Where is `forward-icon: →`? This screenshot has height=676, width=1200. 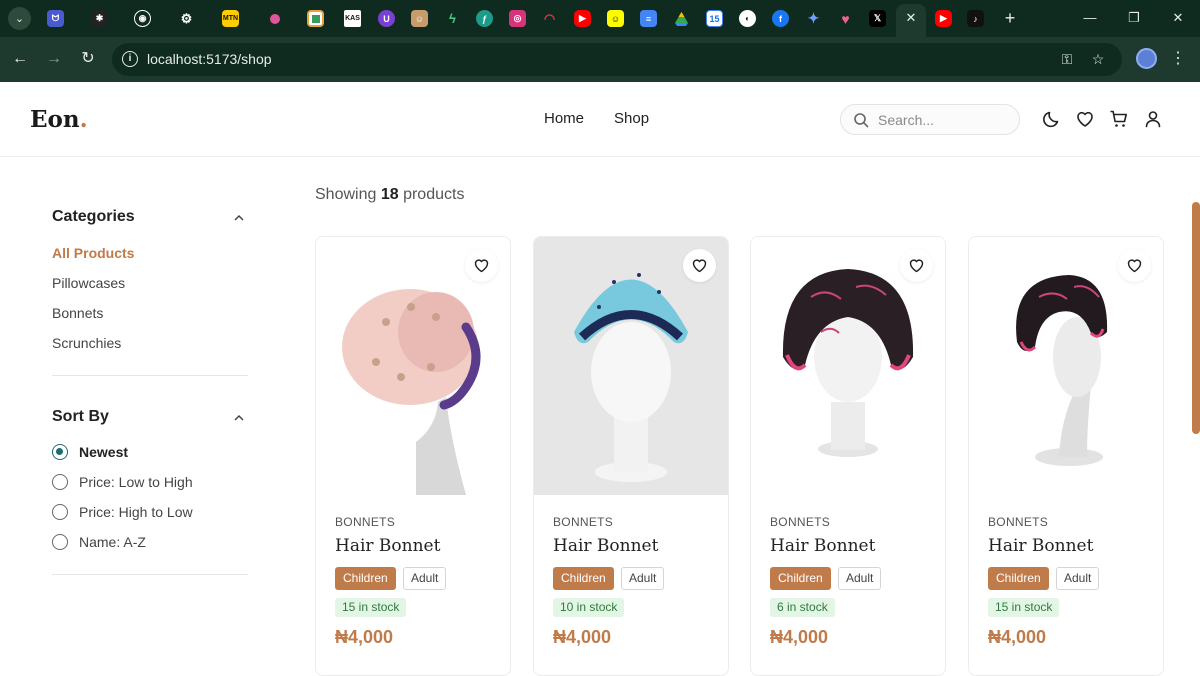 forward-icon: → is located at coordinates (54, 59).